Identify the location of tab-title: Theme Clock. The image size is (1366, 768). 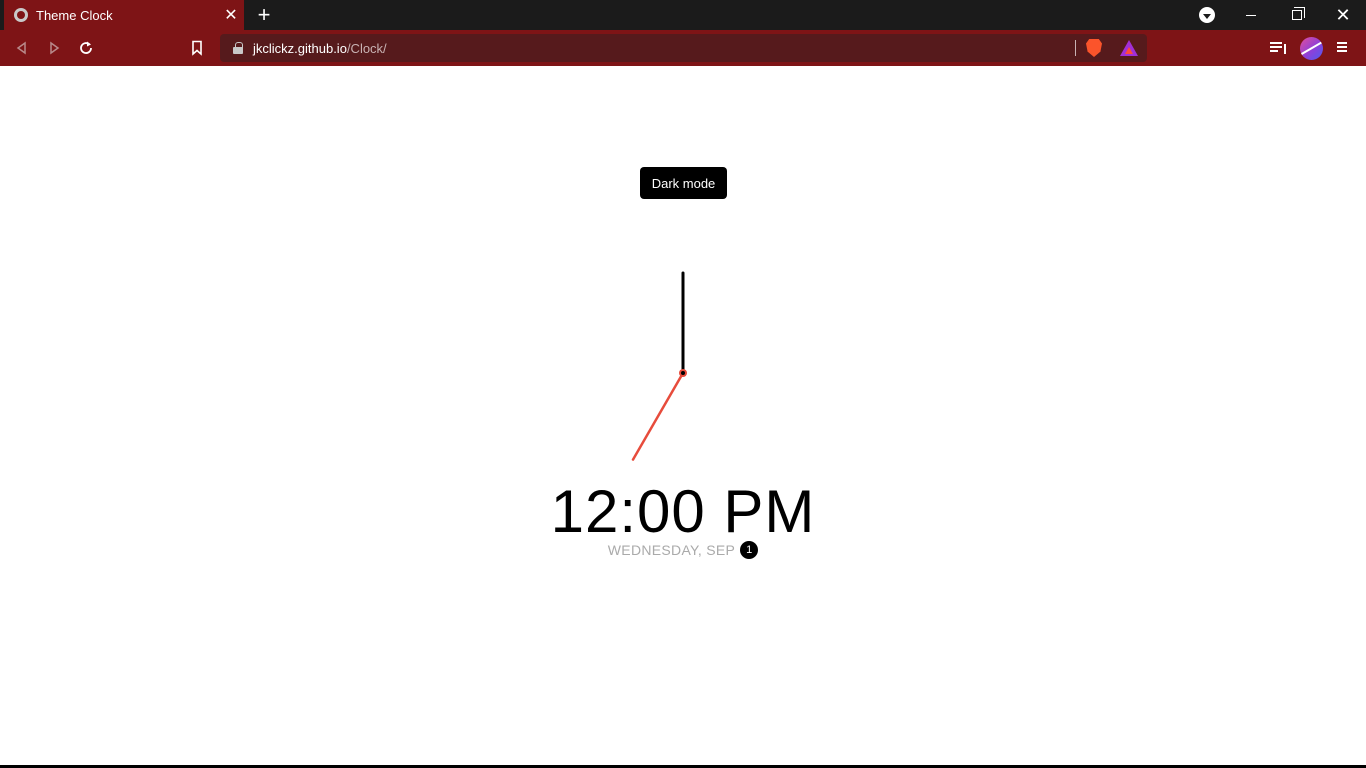
(74, 15).